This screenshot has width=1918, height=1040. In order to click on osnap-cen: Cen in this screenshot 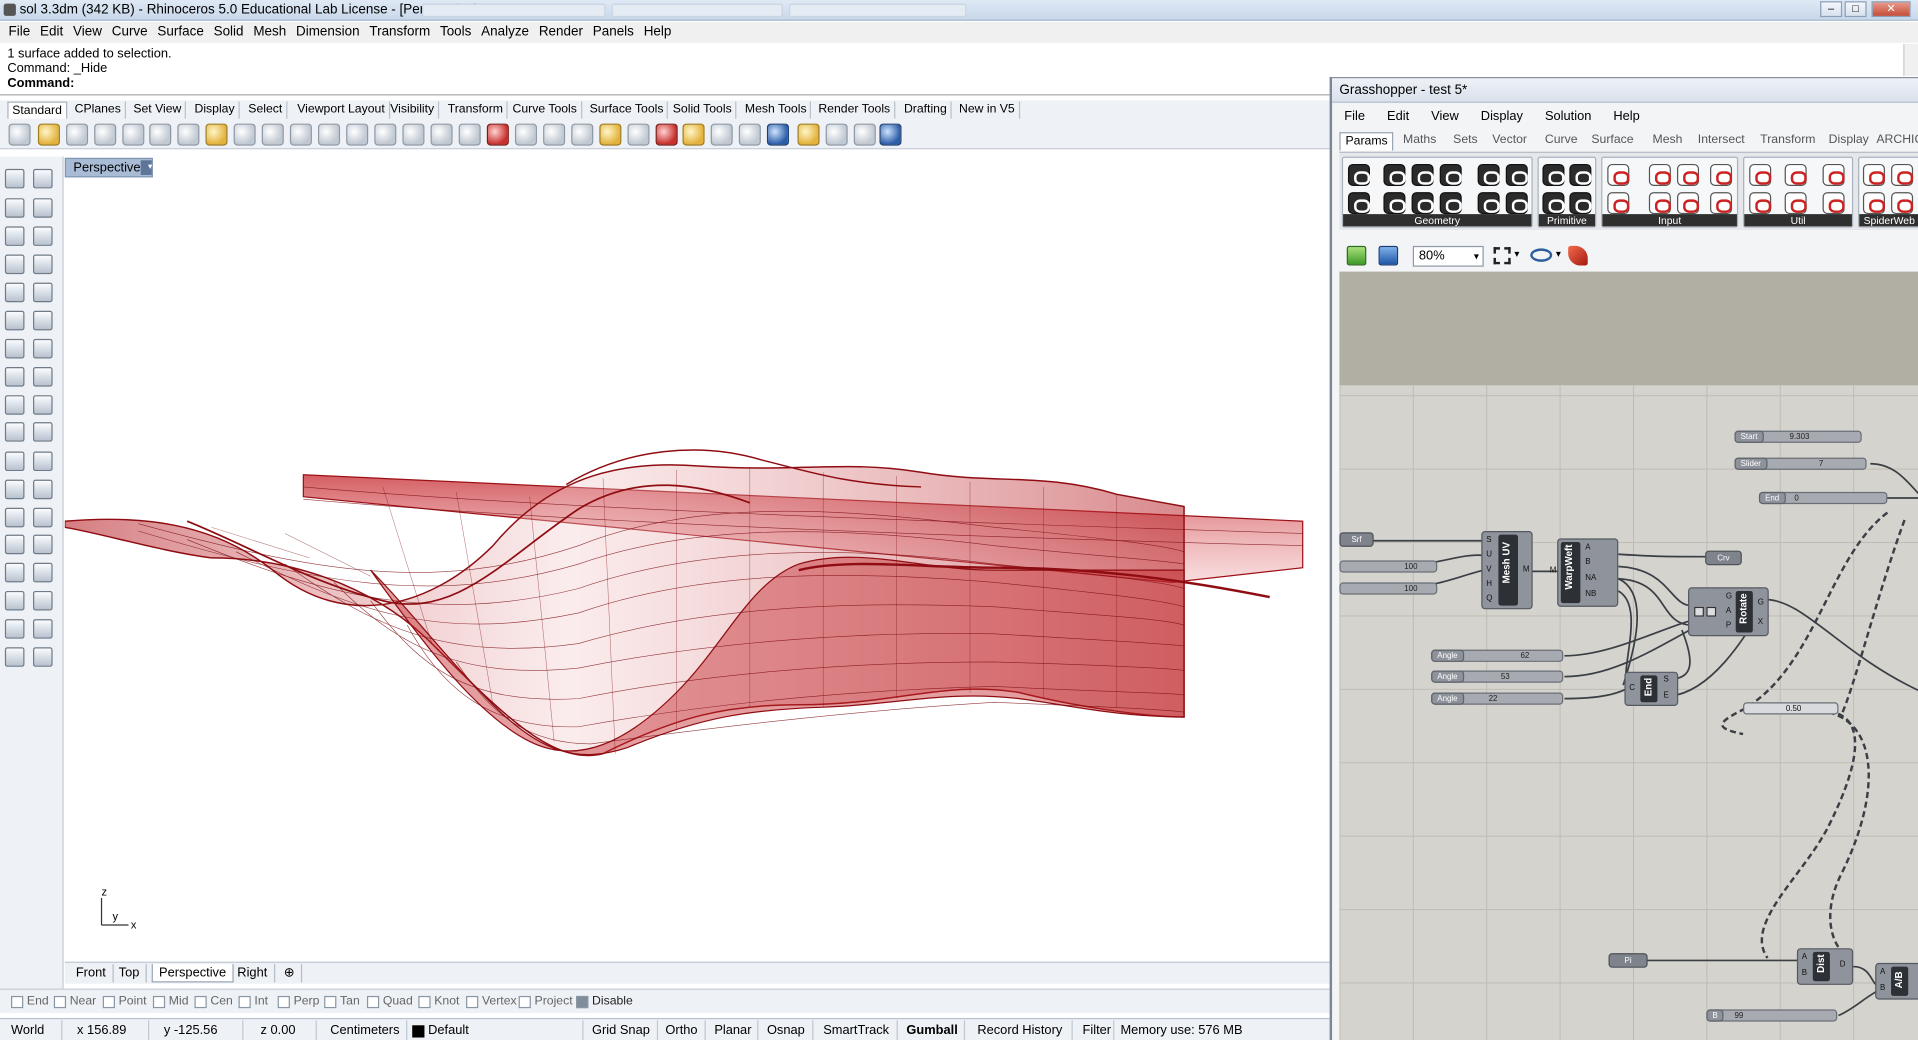, I will do `click(213, 1001)`.